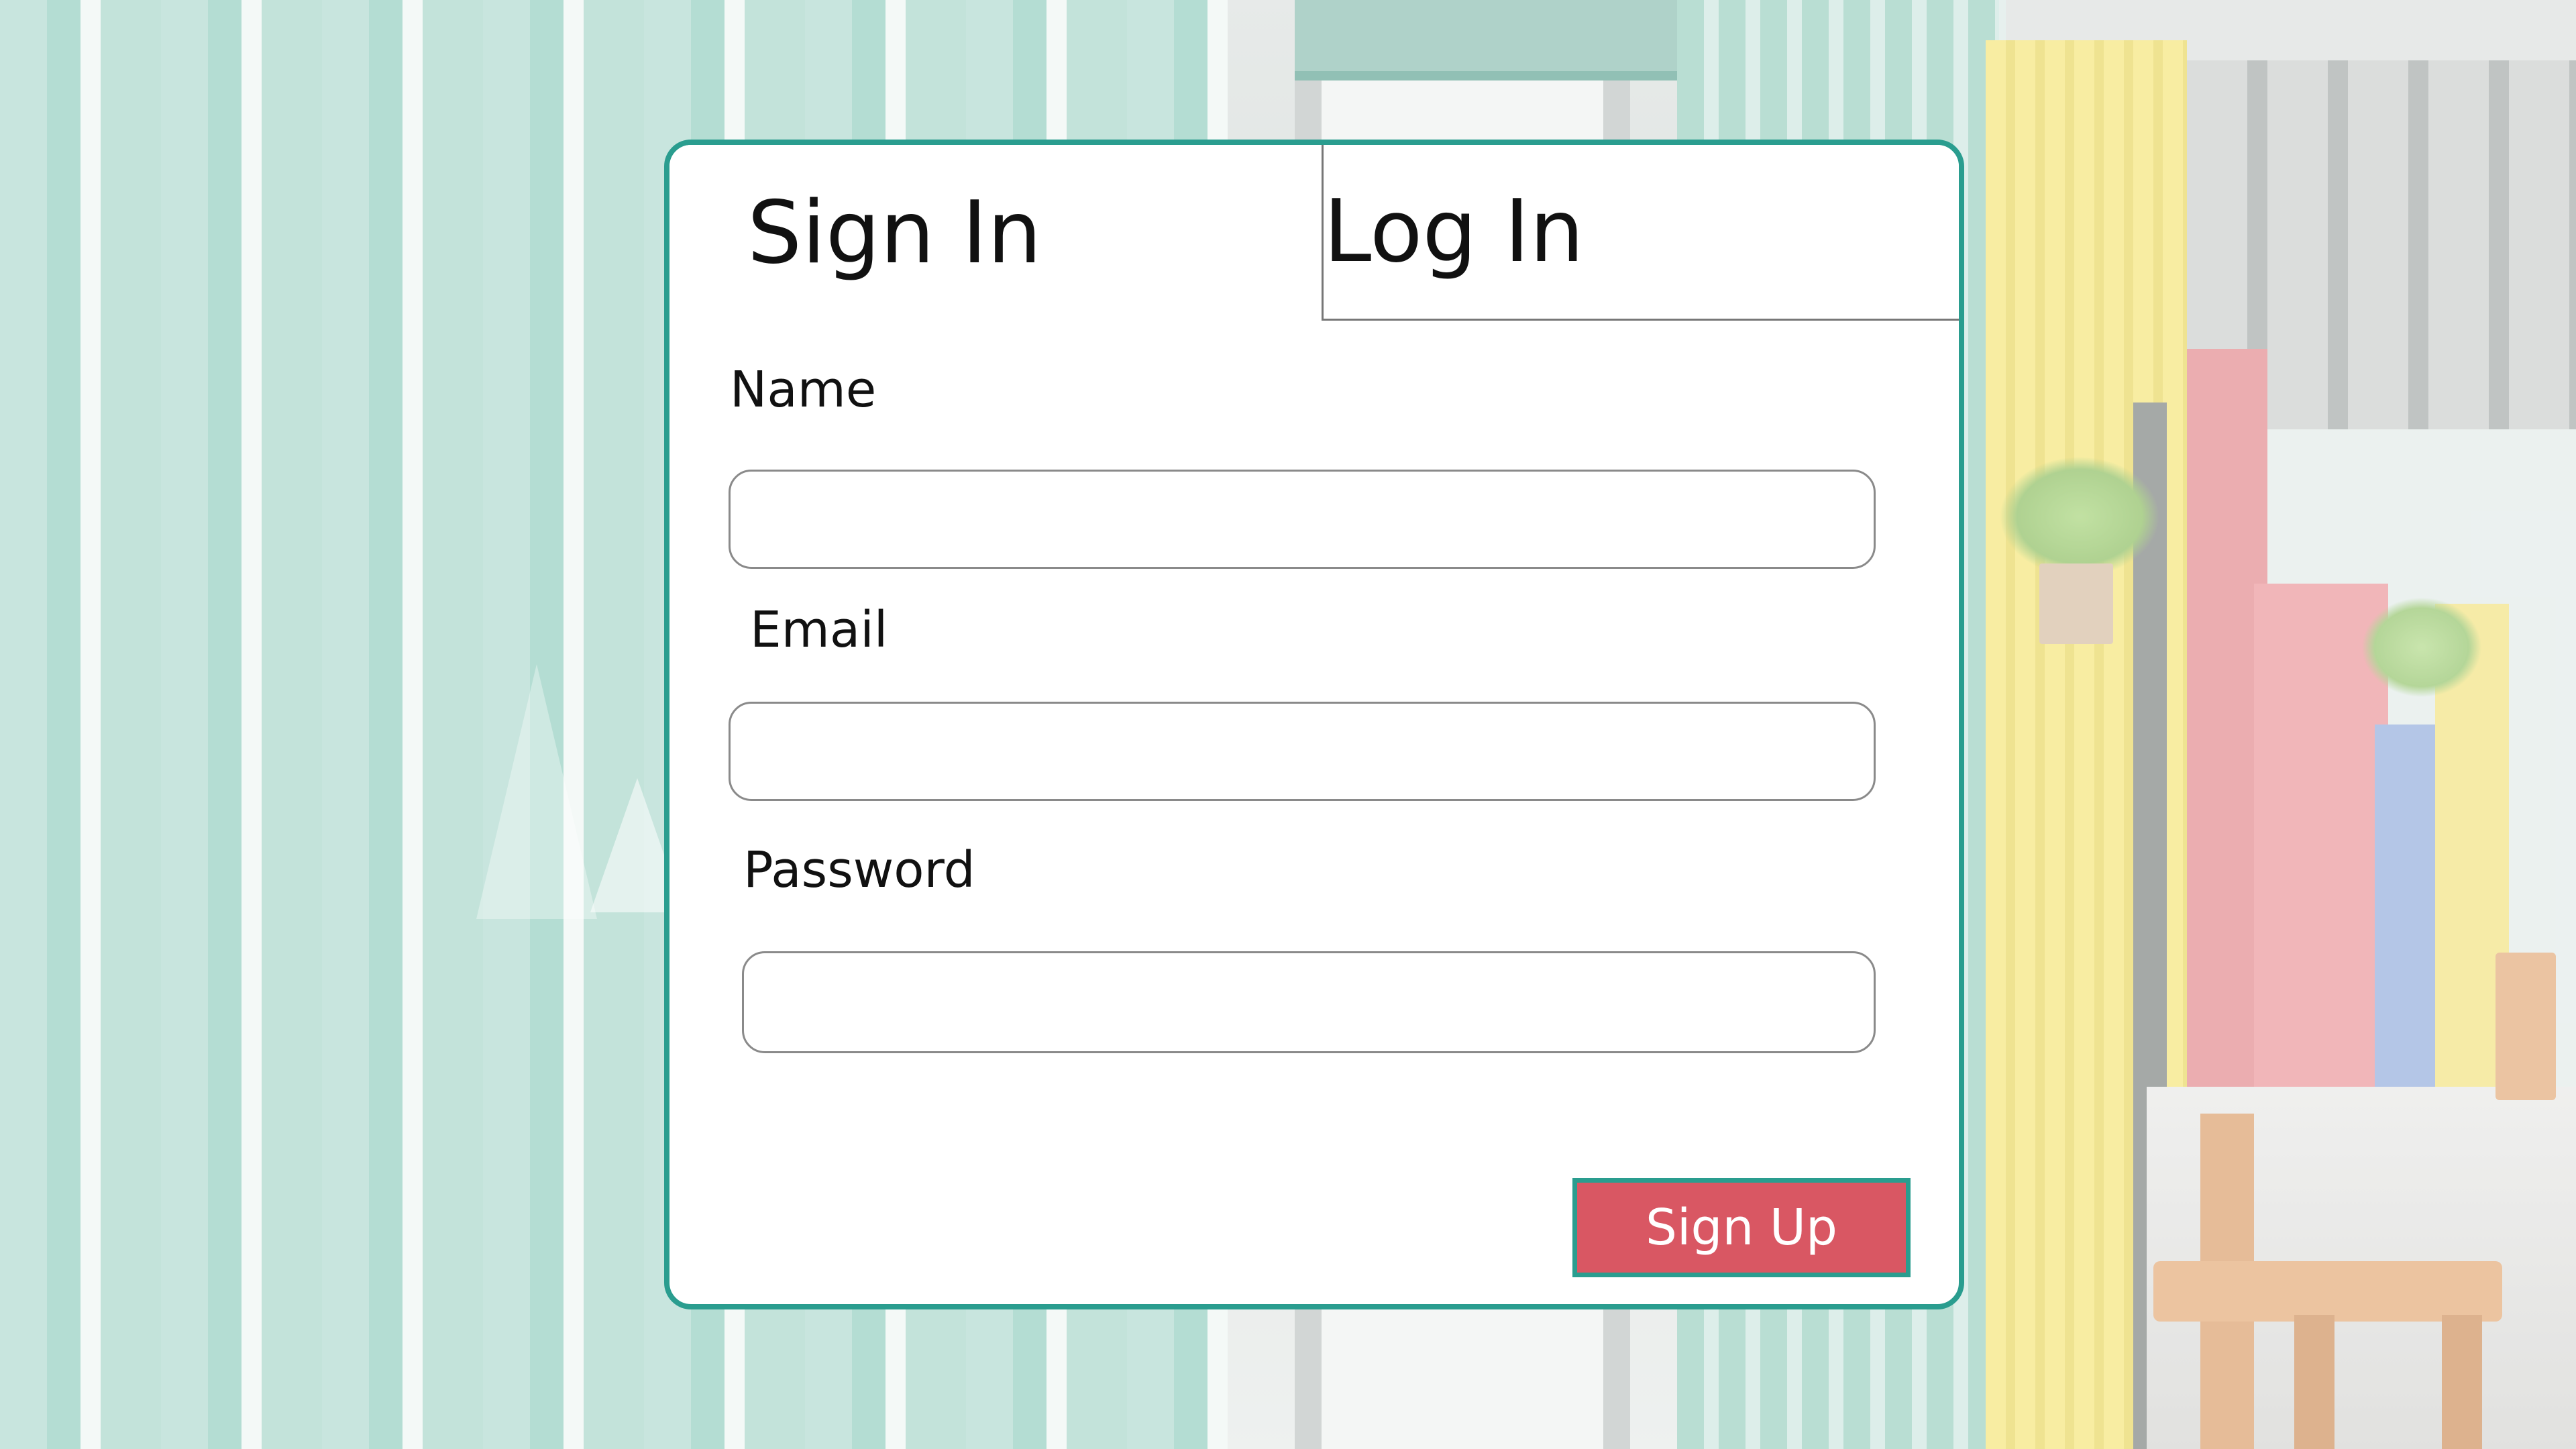 The image size is (2576, 1449). What do you see at coordinates (1741, 1227) in the screenshot?
I see `sign-up-button: Sign Up` at bounding box center [1741, 1227].